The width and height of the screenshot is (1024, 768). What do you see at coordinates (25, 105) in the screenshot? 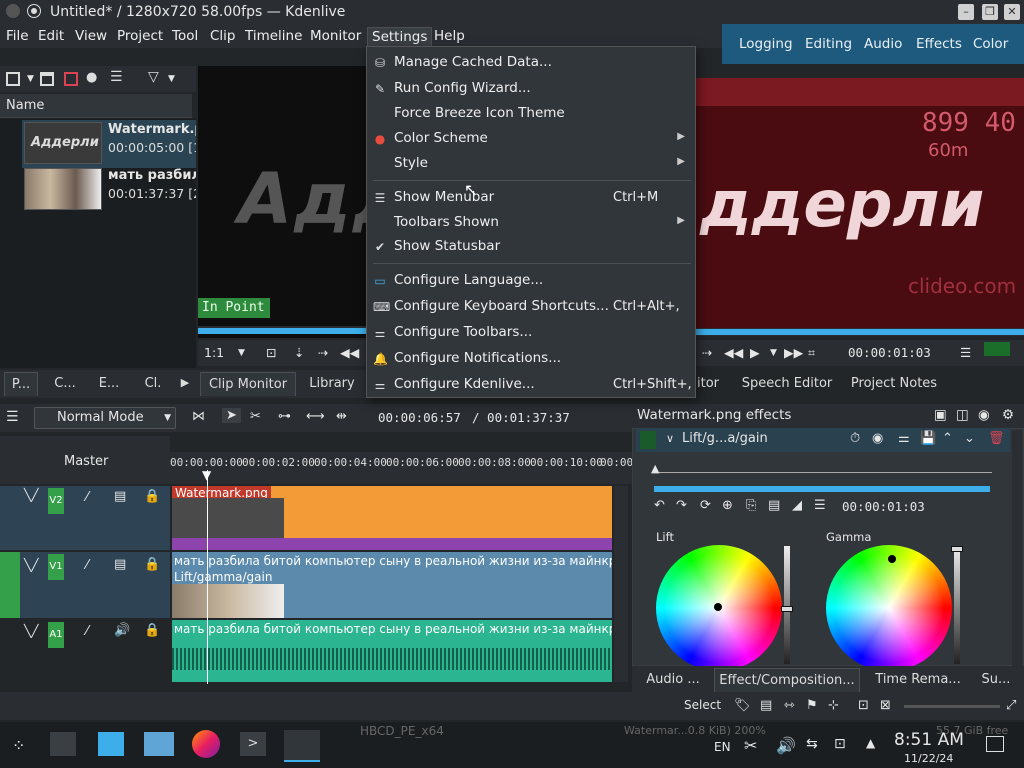
I see `bin-name-header: Name` at bounding box center [25, 105].